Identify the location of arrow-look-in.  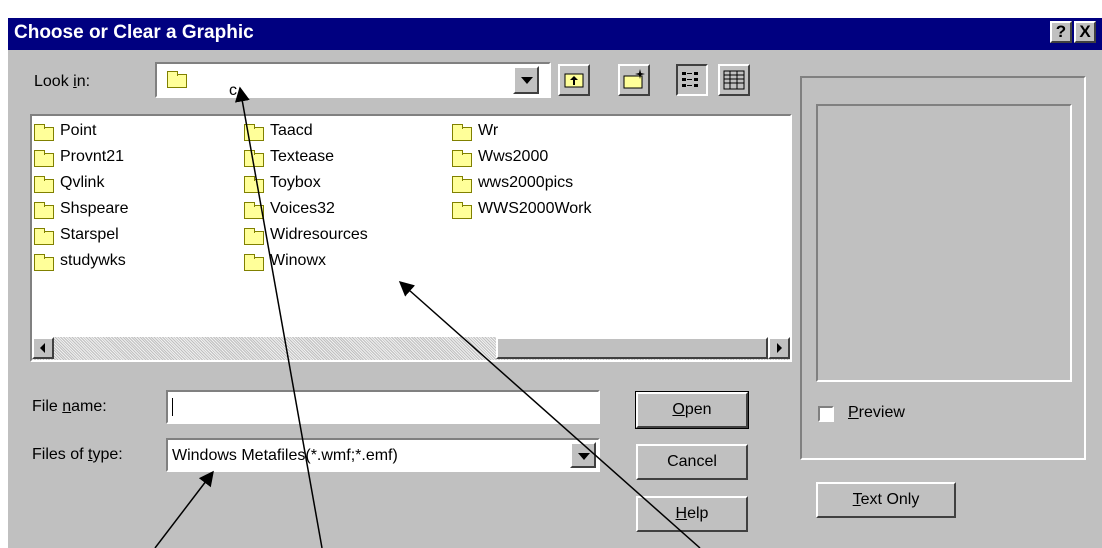
(278, 317).